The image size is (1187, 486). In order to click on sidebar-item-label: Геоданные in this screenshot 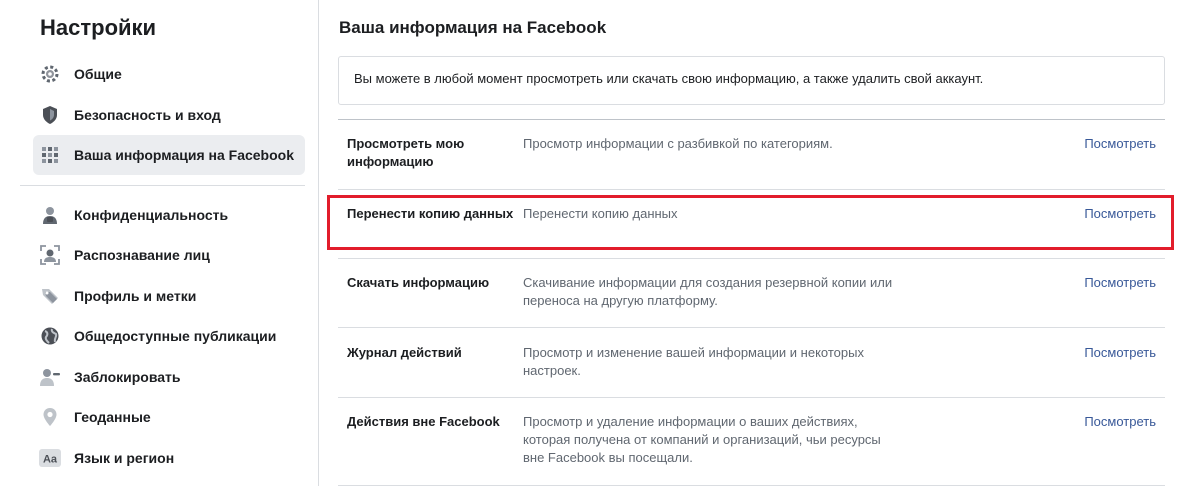, I will do `click(112, 417)`.